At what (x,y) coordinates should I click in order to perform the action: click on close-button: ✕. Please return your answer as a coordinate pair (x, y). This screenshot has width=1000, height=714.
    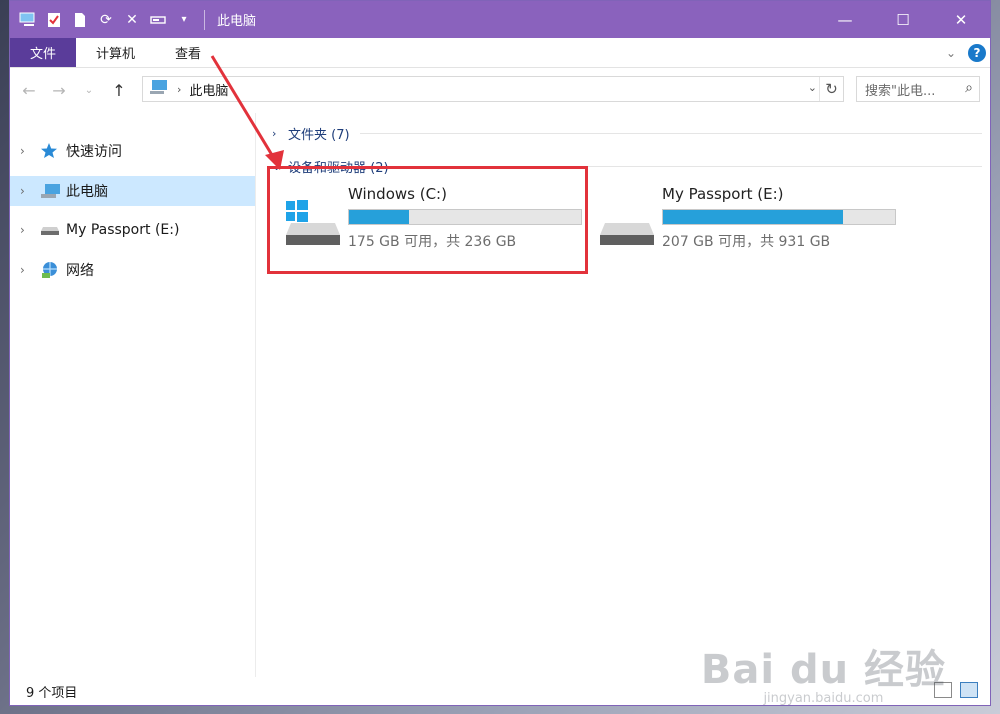
    Looking at the image, I should click on (961, 19).